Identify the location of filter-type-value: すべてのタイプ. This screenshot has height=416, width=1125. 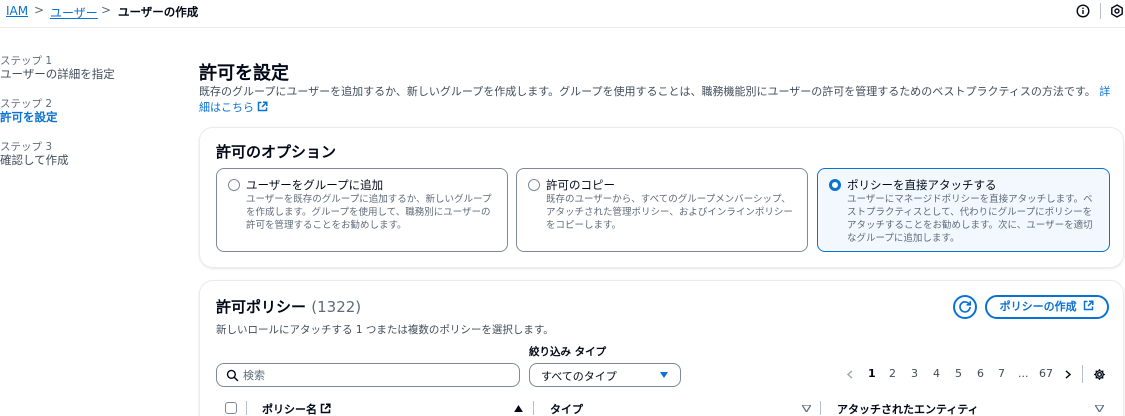
(579, 376).